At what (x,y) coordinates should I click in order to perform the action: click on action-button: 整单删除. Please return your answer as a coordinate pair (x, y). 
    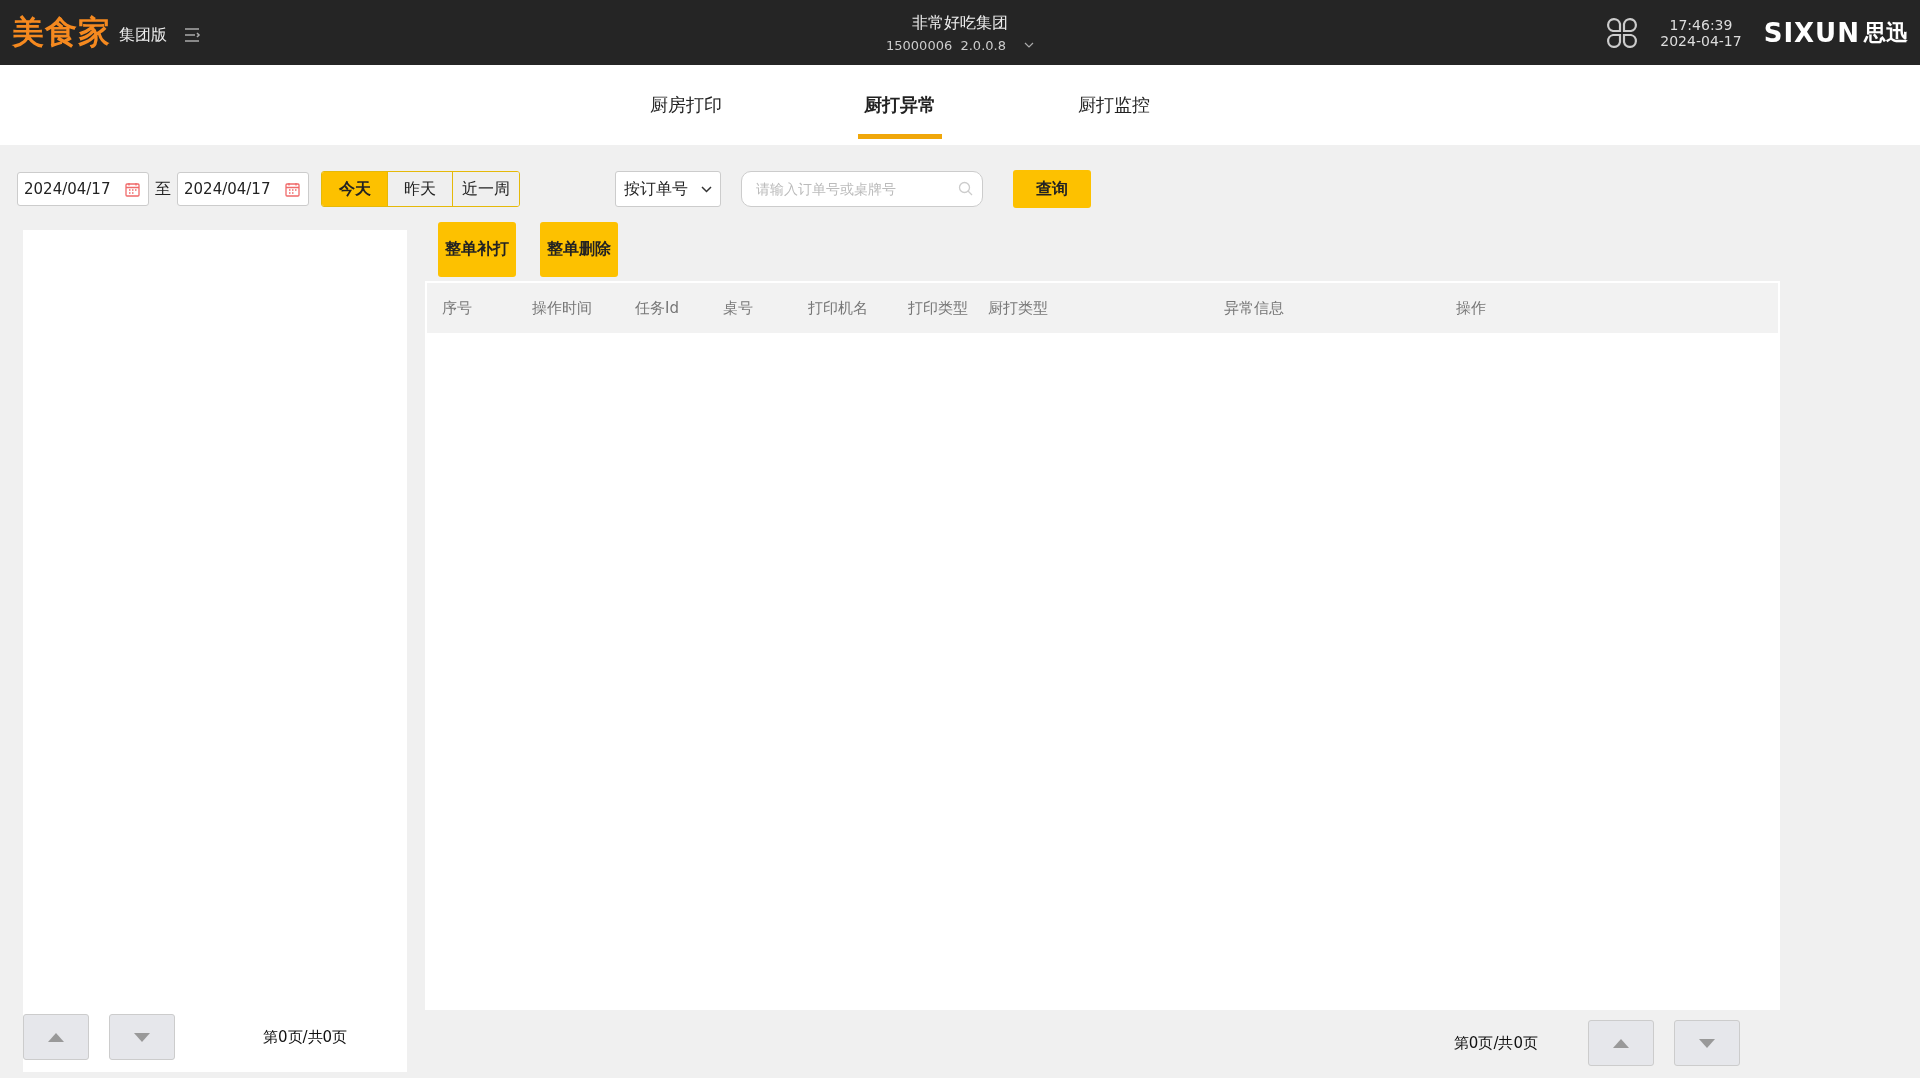
    Looking at the image, I should click on (579, 249).